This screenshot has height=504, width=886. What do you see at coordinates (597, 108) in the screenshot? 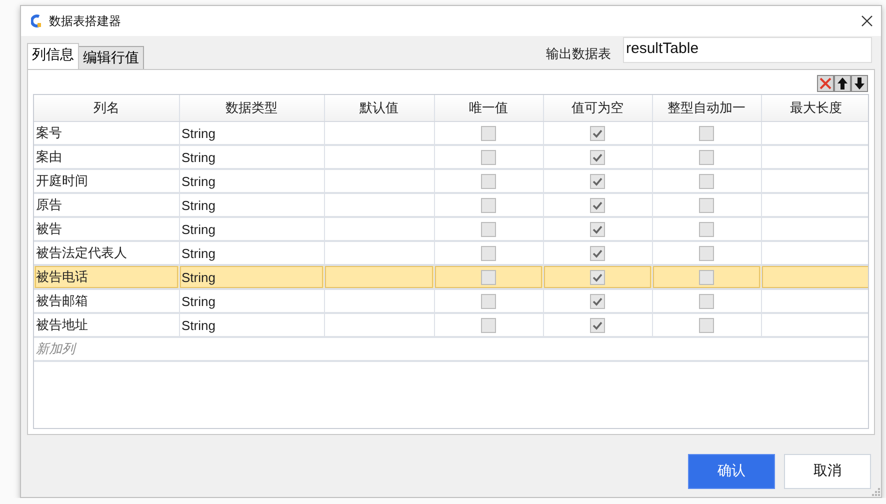
I see `column-header: 值可为空` at bounding box center [597, 108].